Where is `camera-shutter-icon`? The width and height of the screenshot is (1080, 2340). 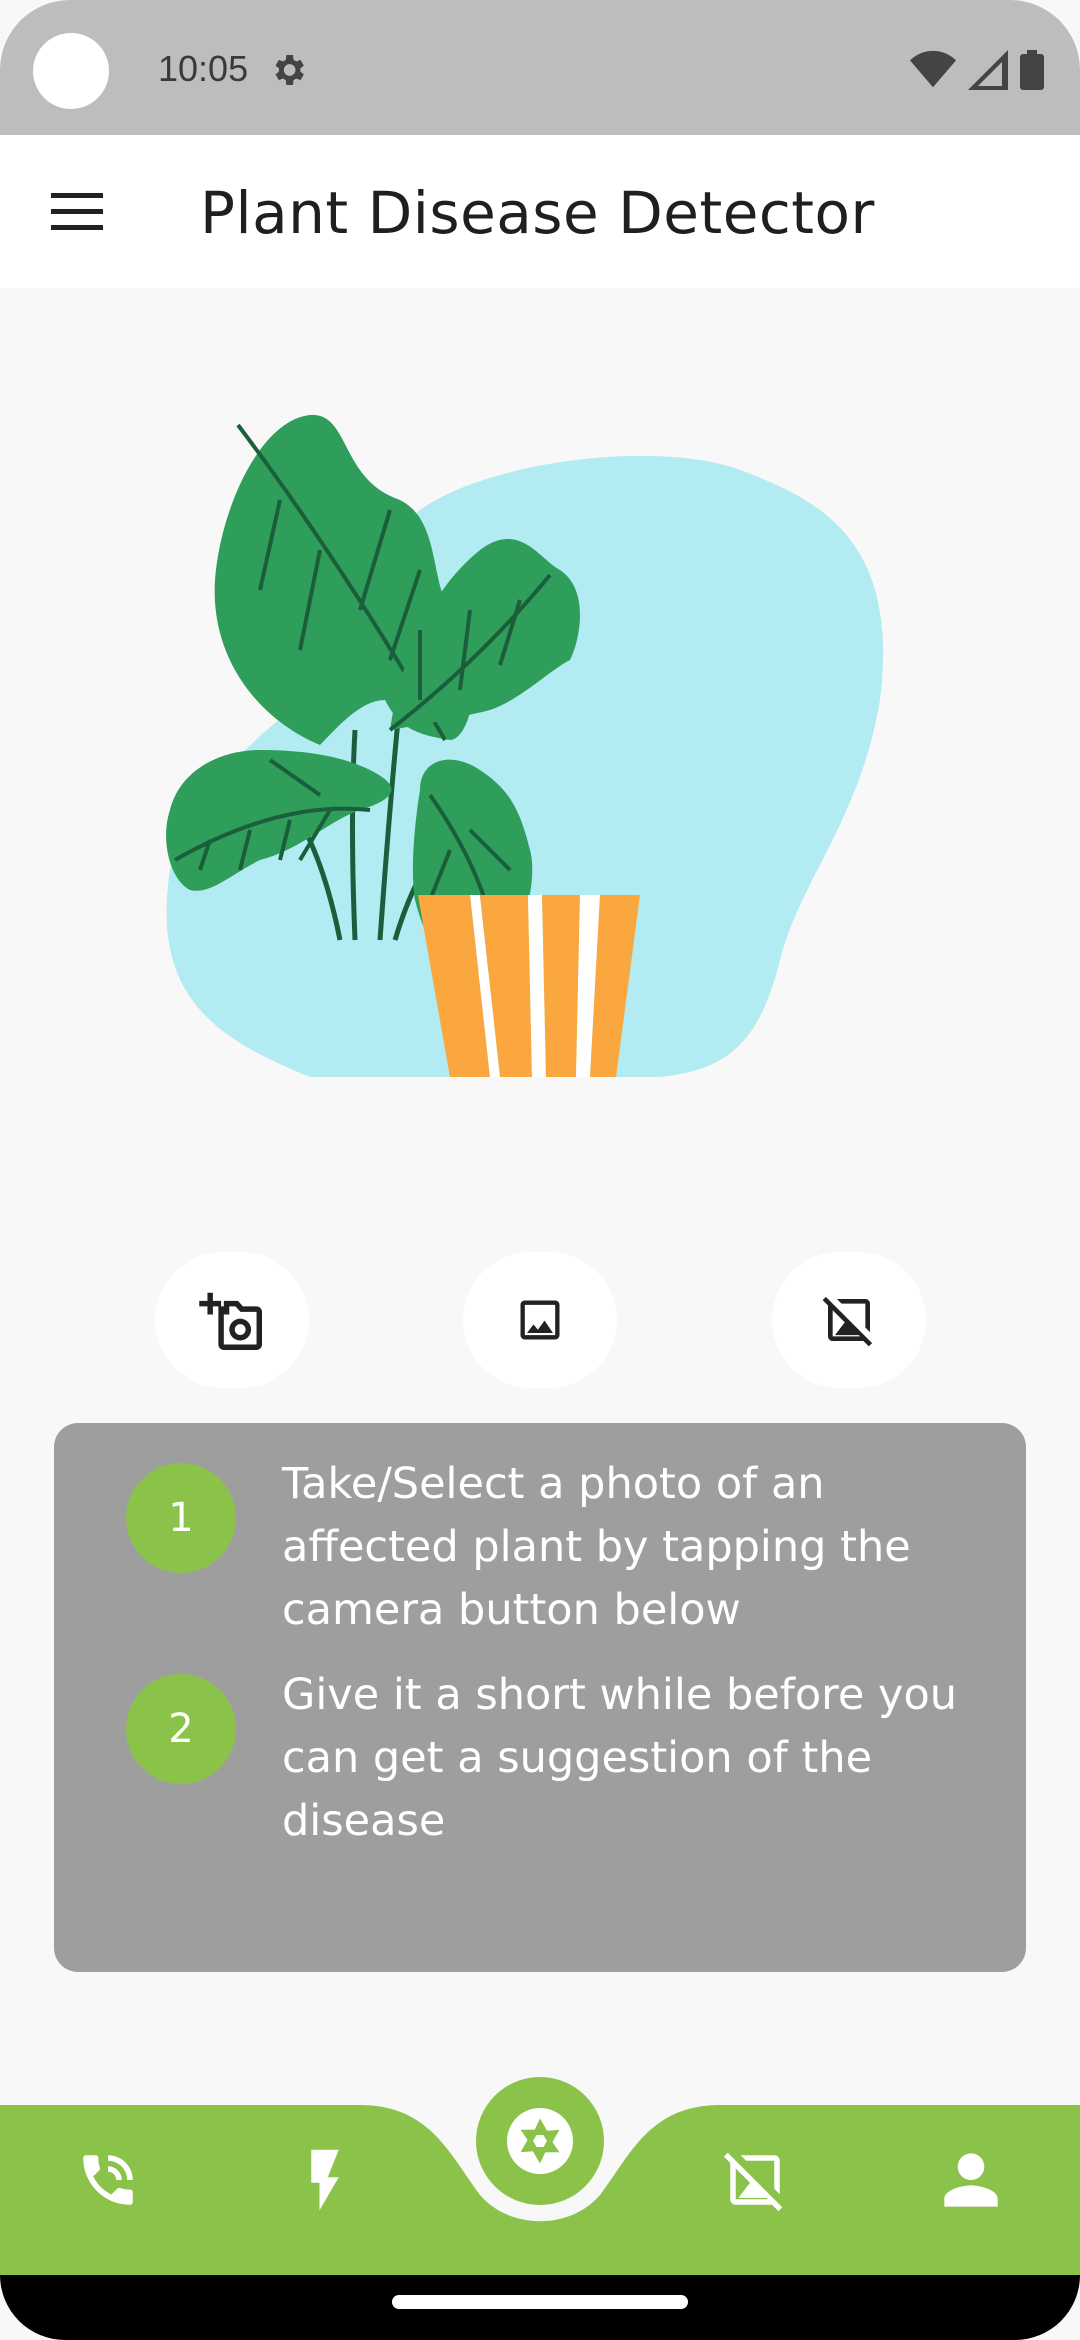
camera-shutter-icon is located at coordinates (540, 2141).